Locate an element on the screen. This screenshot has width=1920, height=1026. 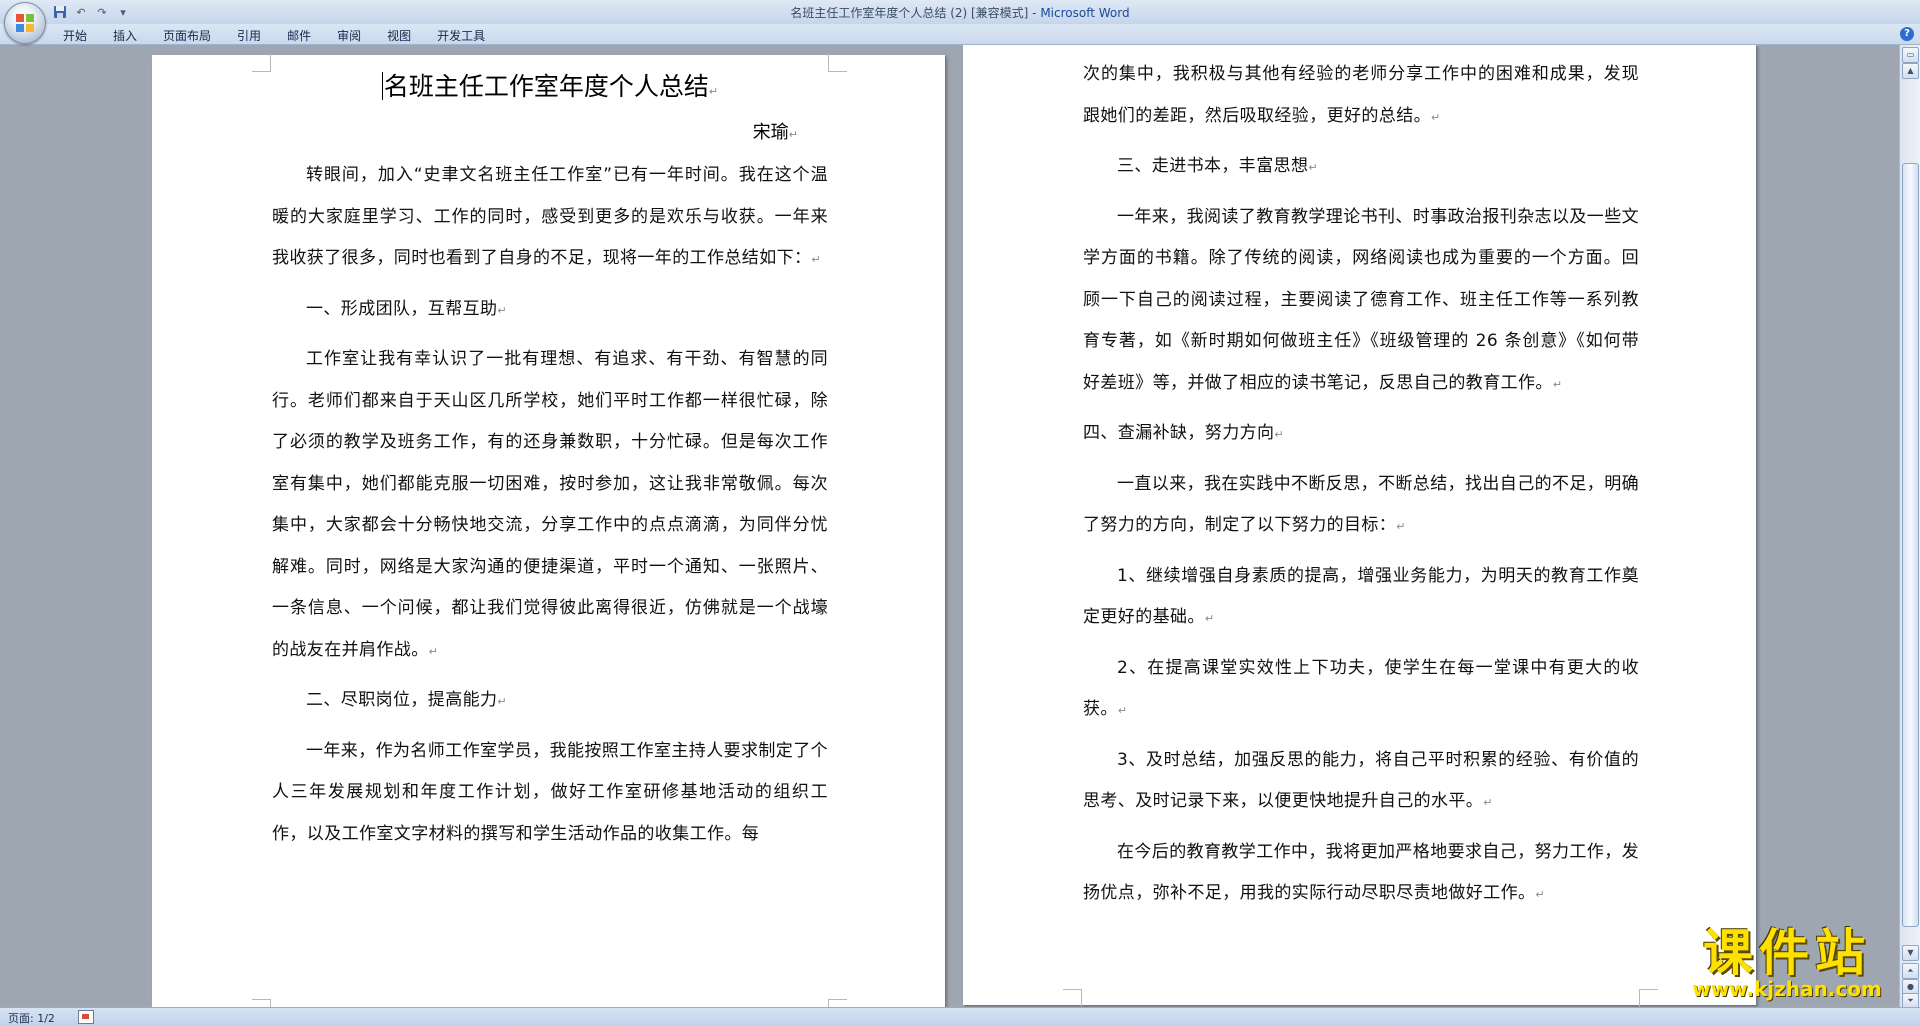
document-author-text: 宋瑜 is located at coordinates (770, 132).